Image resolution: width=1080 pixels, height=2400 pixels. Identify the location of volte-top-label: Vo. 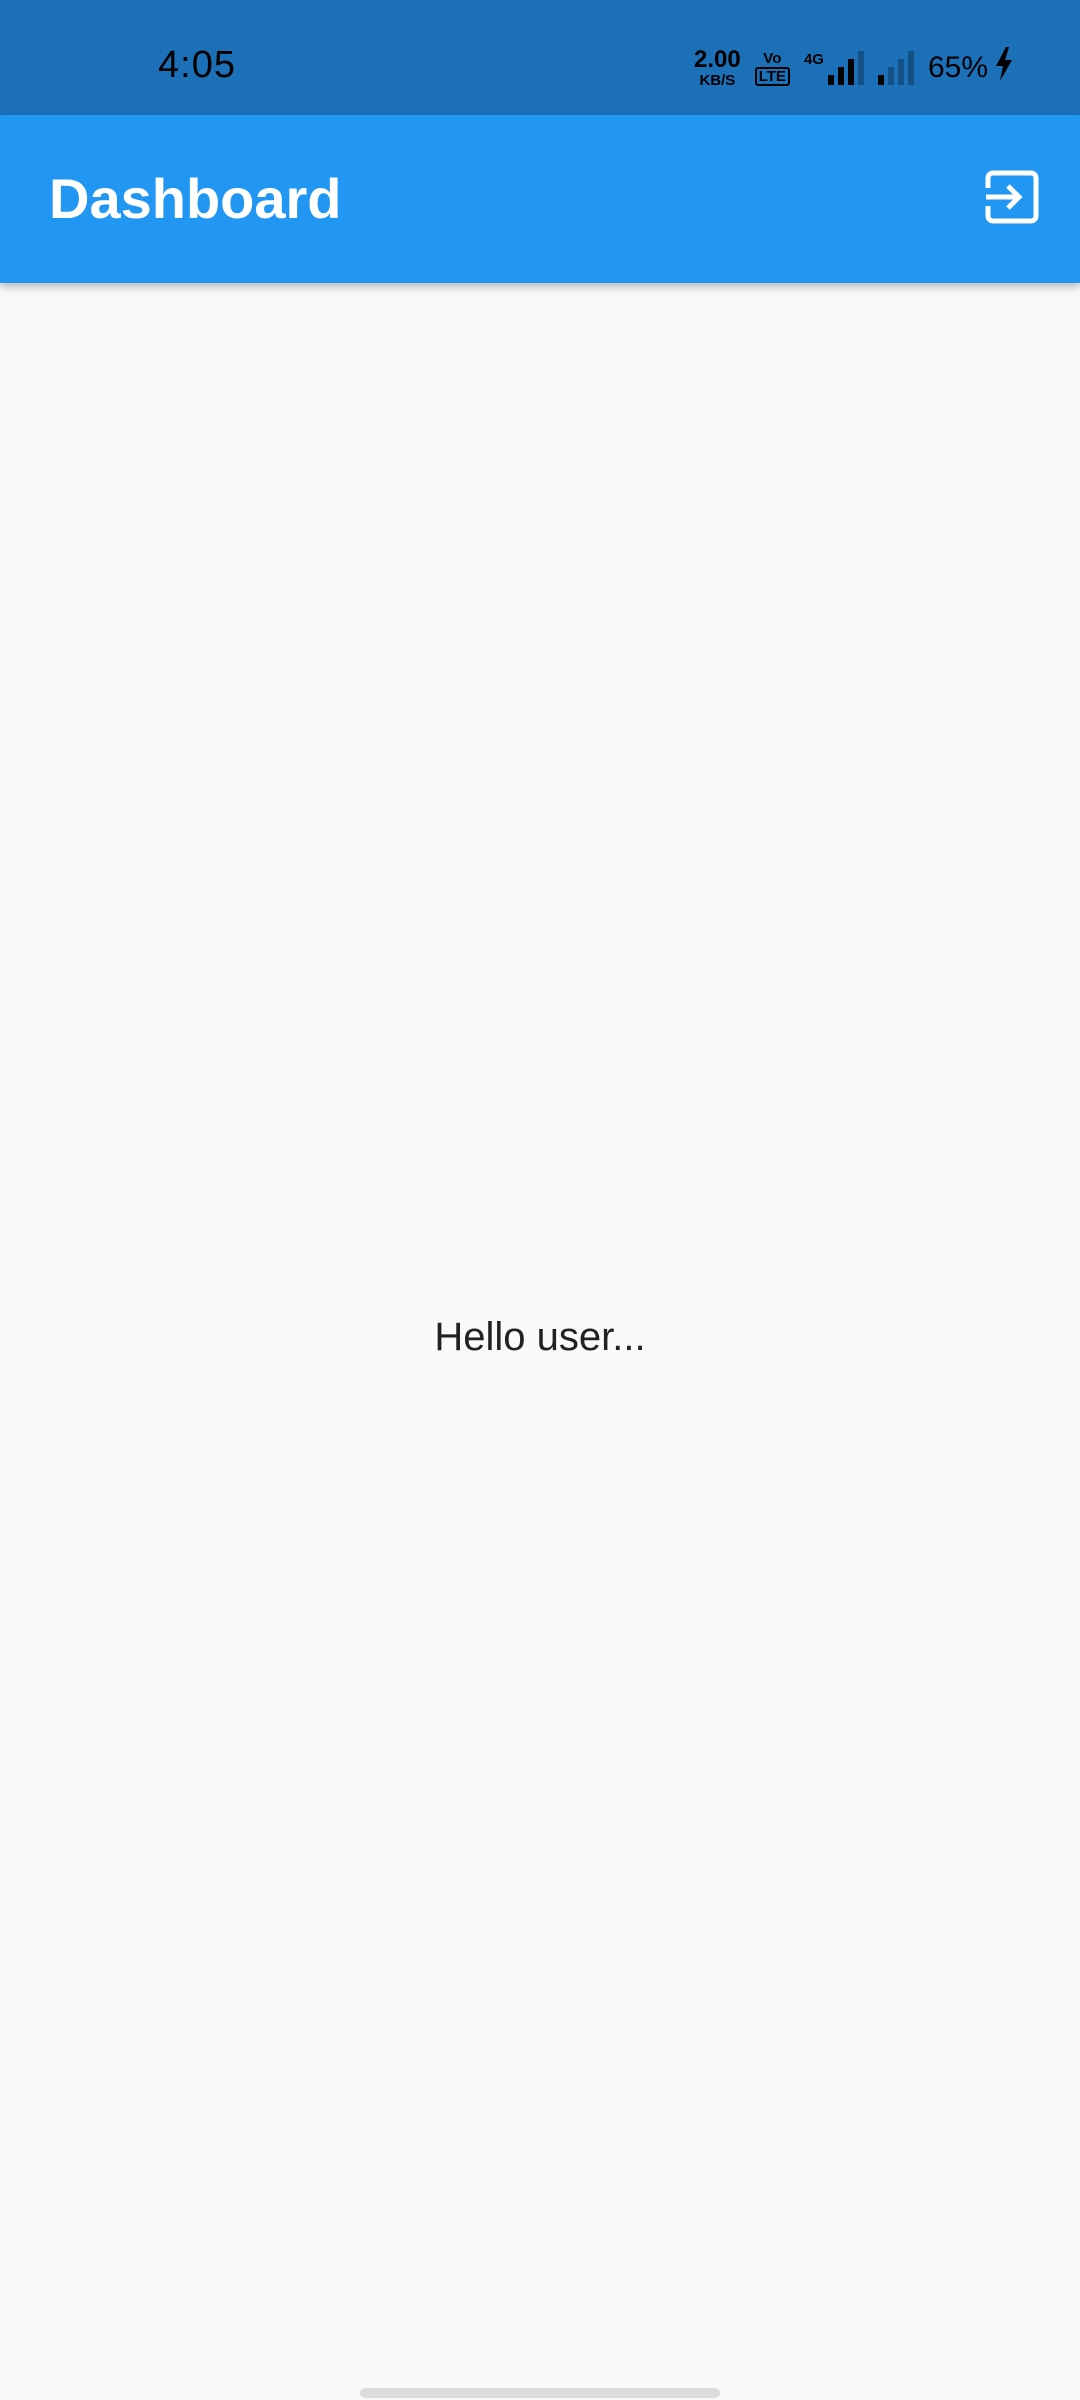
(772, 58).